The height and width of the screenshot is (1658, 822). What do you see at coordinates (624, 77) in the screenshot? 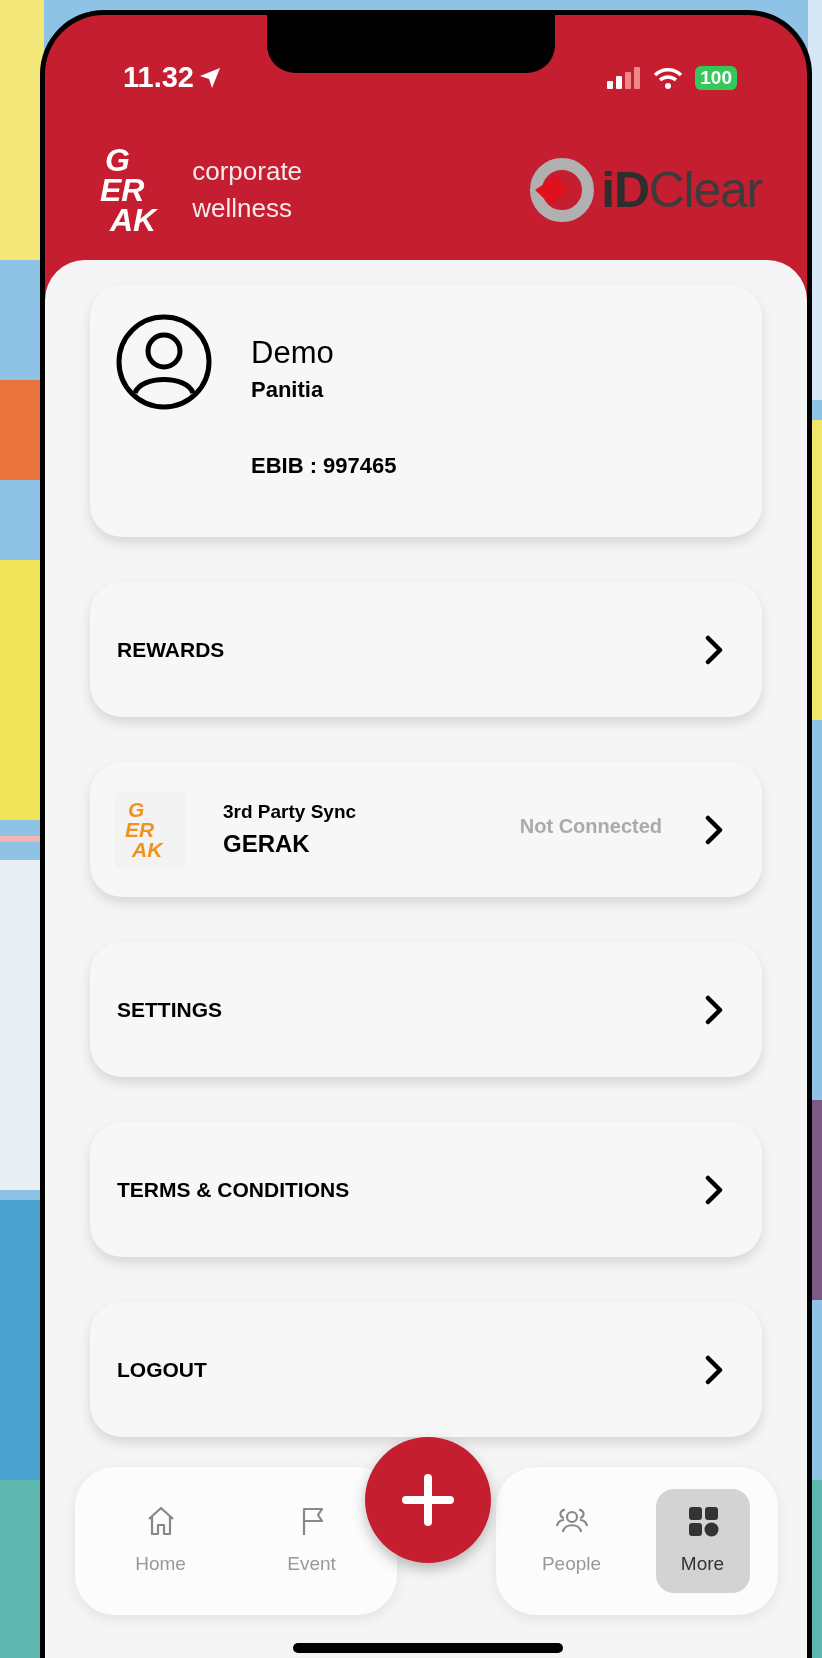
I see `signal-icon` at bounding box center [624, 77].